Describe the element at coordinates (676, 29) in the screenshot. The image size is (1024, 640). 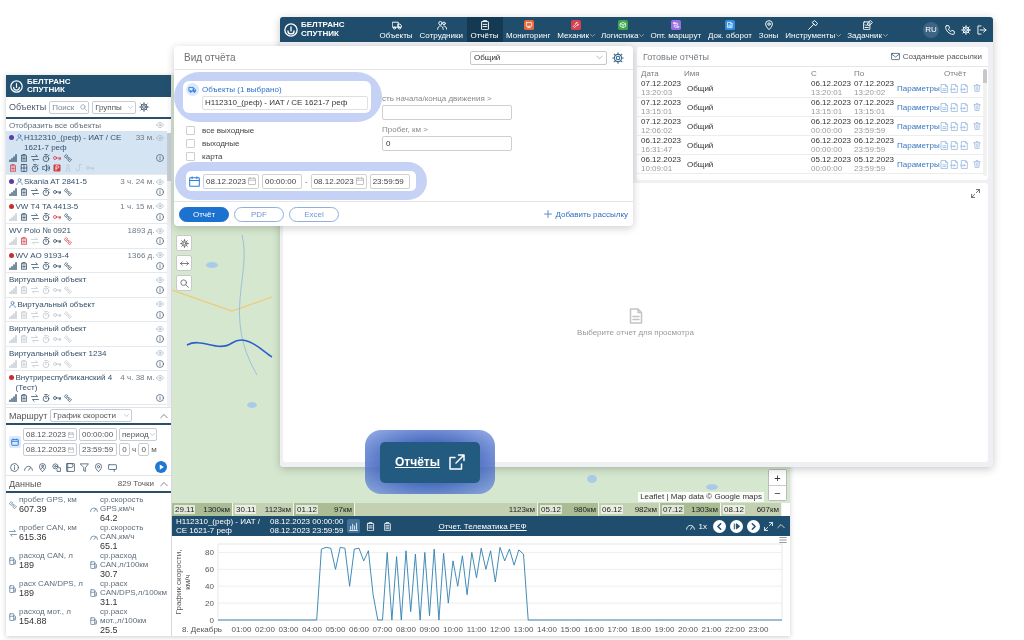
I see `nav-tab: Опт. маршрут` at that location.